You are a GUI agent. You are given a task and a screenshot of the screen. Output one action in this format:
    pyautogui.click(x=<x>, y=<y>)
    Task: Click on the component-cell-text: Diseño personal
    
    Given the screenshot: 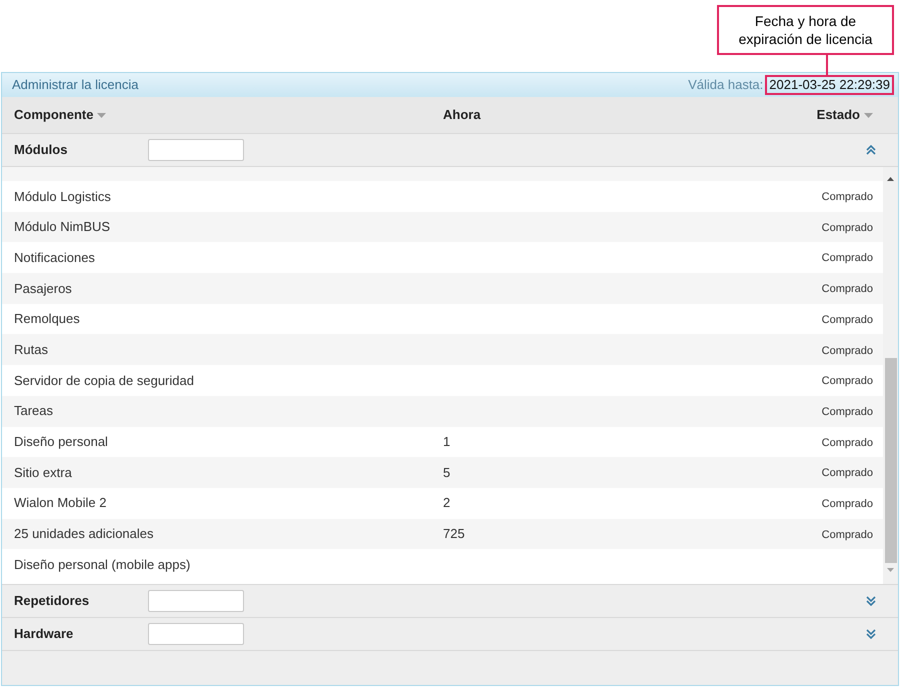 What is the action you would take?
    pyautogui.click(x=61, y=442)
    